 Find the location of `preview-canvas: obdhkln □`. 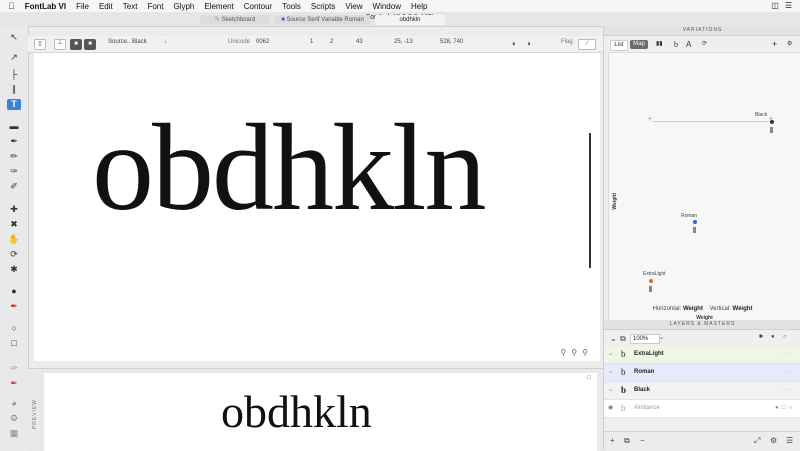

preview-canvas: obdhkln □ is located at coordinates (320, 412).